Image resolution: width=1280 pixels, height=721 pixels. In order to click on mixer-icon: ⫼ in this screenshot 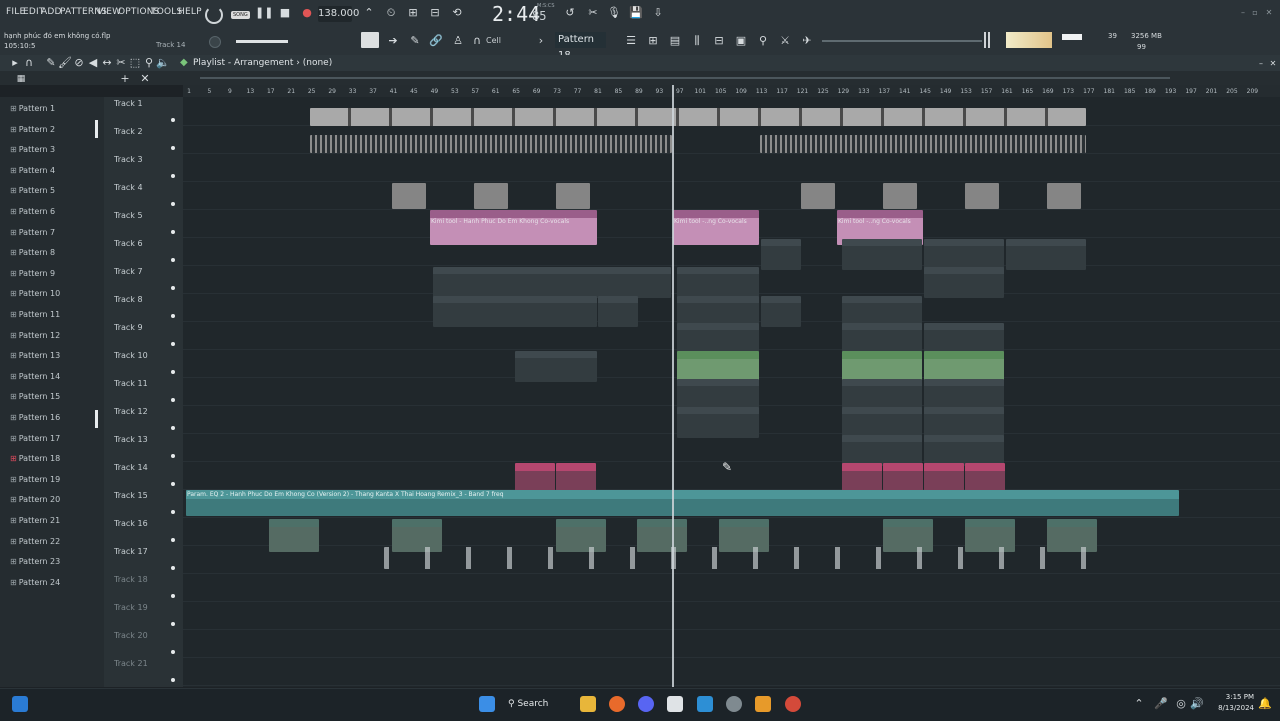, I will do `click(697, 41)`.